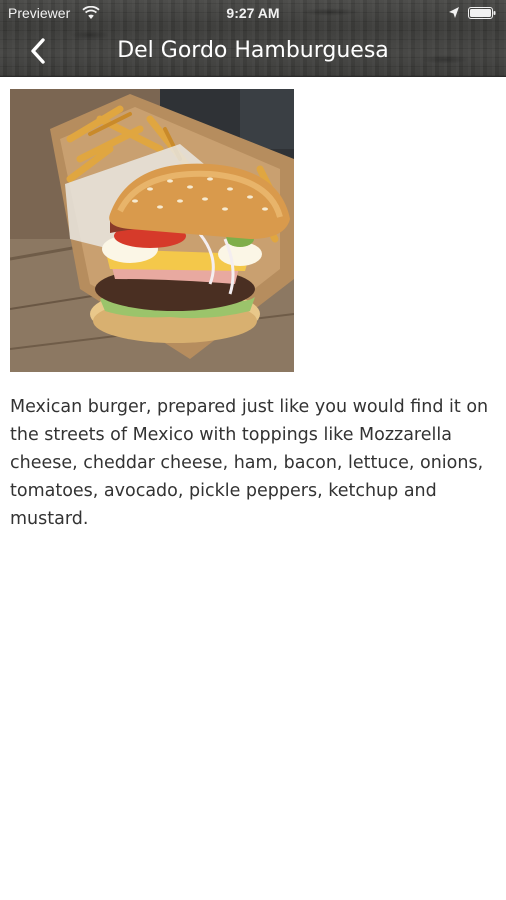  I want to click on navigation-bar: Previewer 9:27 AM Del Gordo Hamburguesa, so click(253, 38).